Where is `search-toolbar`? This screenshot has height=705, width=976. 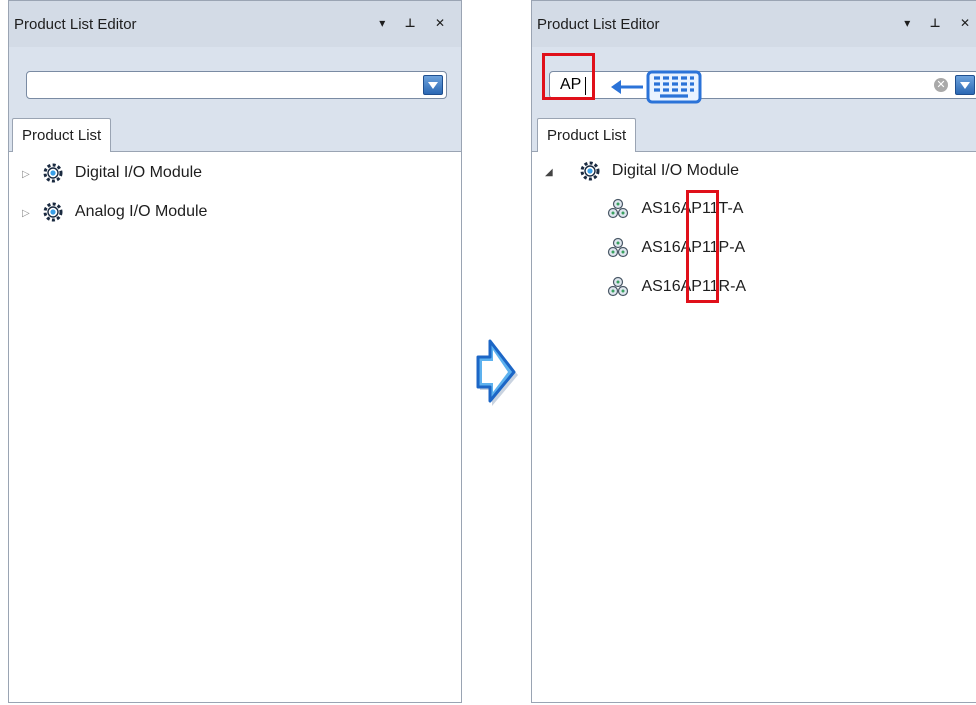 search-toolbar is located at coordinates (235, 81).